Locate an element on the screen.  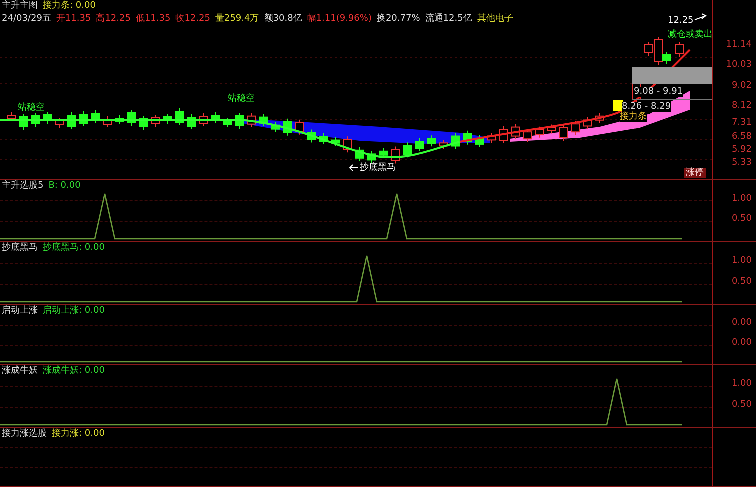
quote-field: 换20.77% is located at coordinates (398, 19).